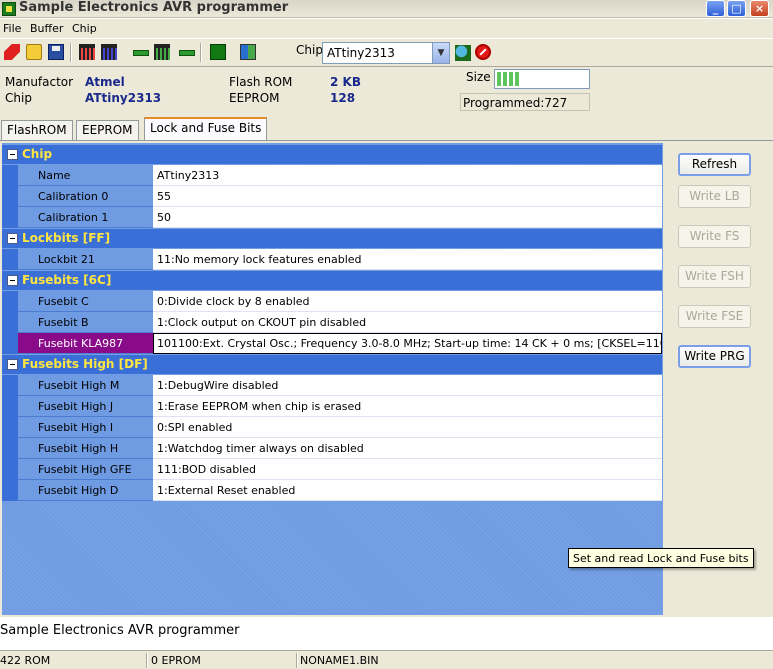 Image resolution: width=773 pixels, height=669 pixels. What do you see at coordinates (736, 8) in the screenshot?
I see `maximize-button: □` at bounding box center [736, 8].